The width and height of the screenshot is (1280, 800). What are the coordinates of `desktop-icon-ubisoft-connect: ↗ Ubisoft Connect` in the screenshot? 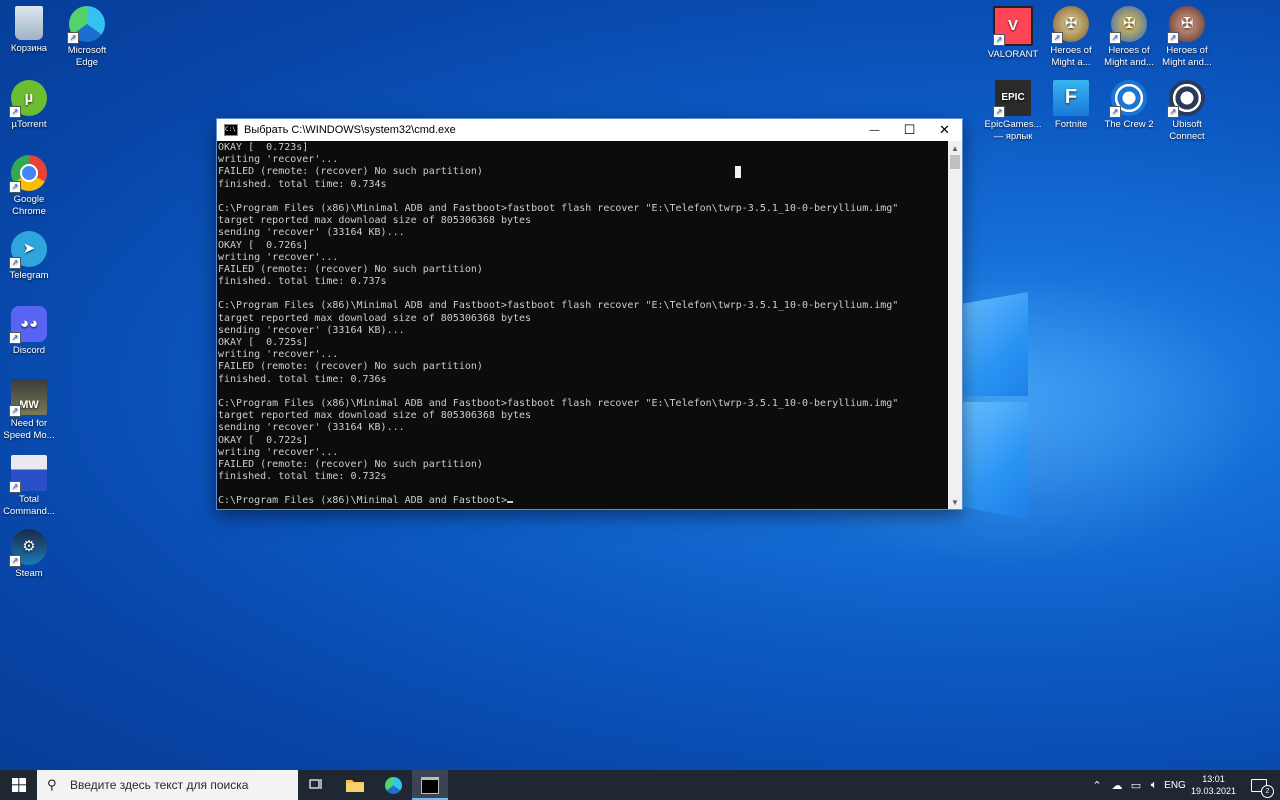 It's located at (1187, 111).